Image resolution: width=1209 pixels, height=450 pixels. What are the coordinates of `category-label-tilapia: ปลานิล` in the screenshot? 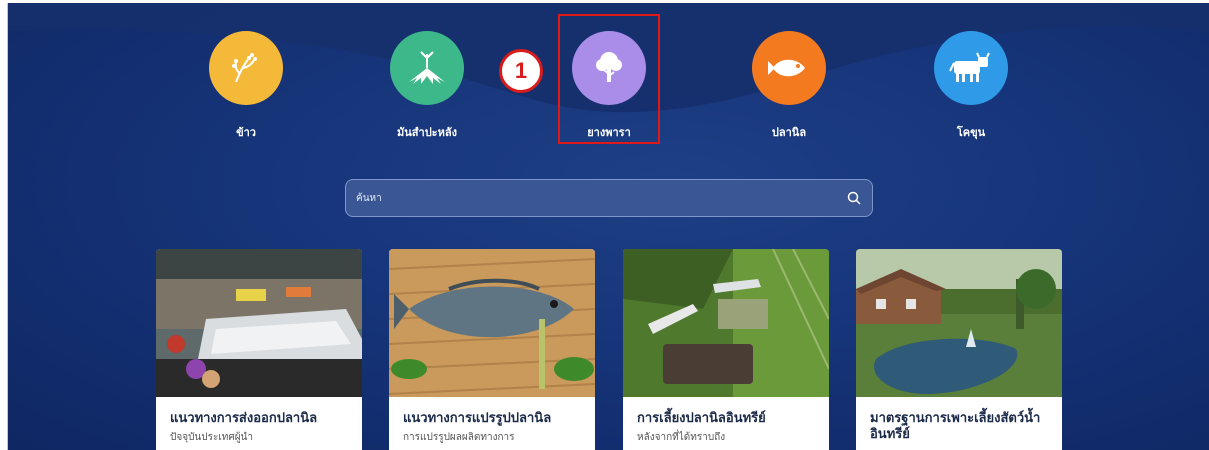 It's located at (789, 132).